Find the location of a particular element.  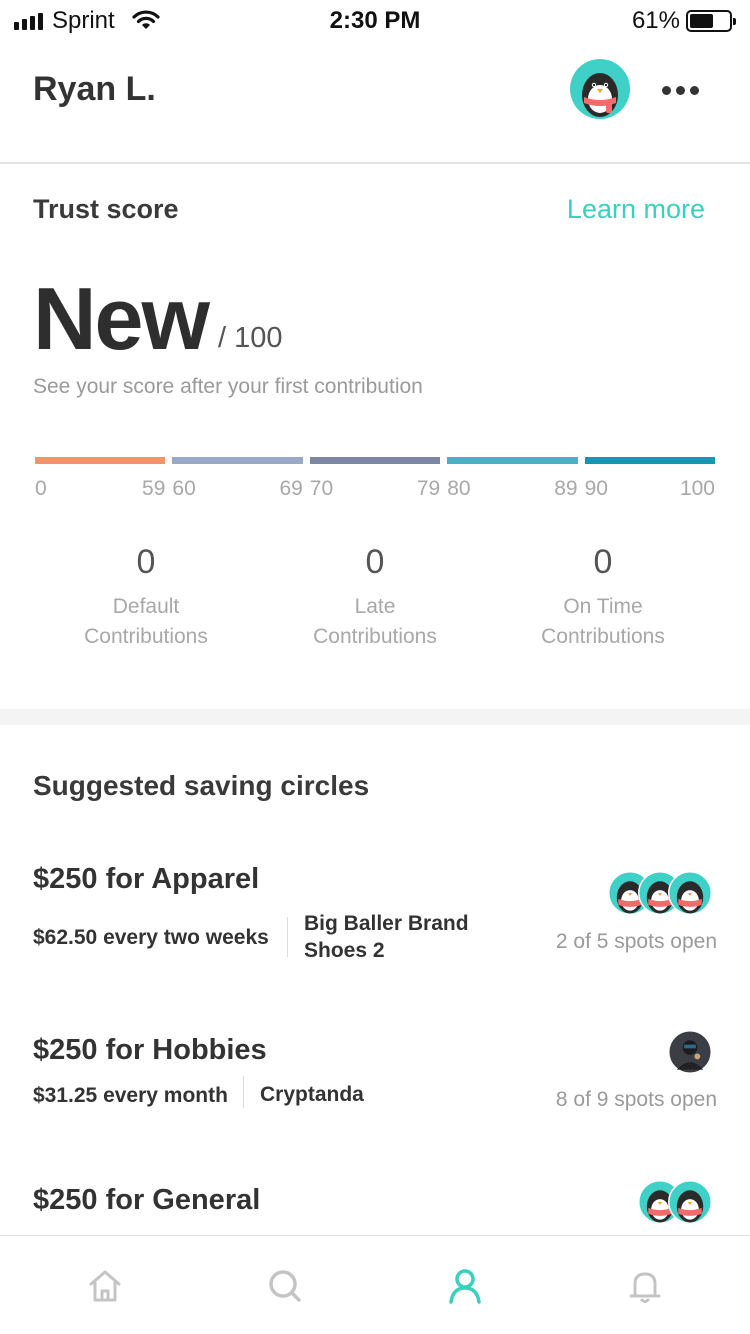

circle-title: $250 for General is located at coordinates (147, 1200).